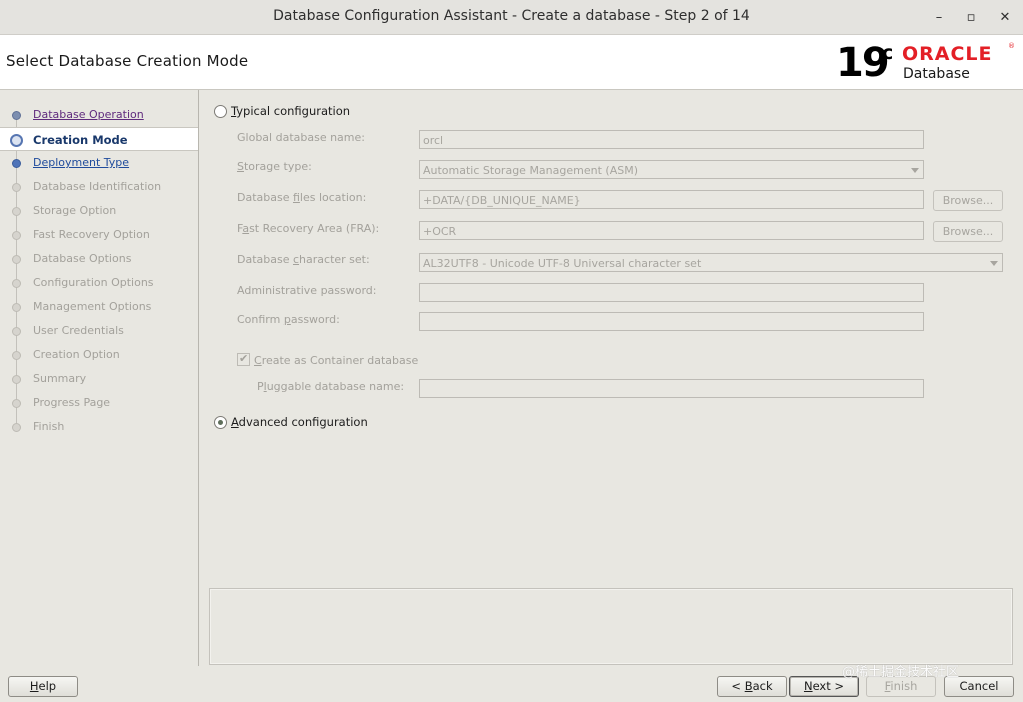  Describe the element at coordinates (49, 426) in the screenshot. I see `sidebar-item-label: Finish` at that location.